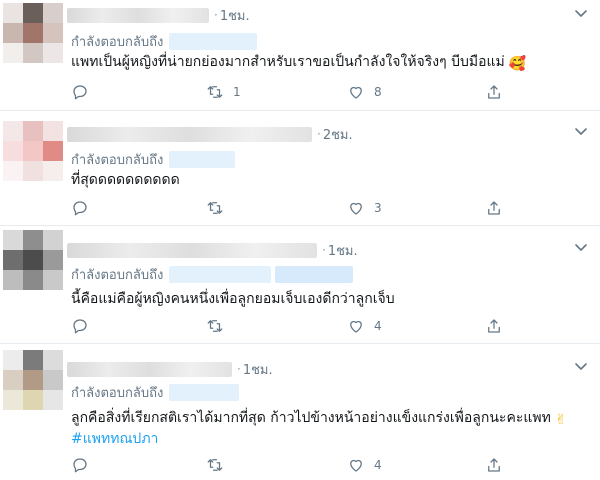  Describe the element at coordinates (517, 64) in the screenshot. I see `smiling-face-with-hearts-emoji: 🥰` at that location.